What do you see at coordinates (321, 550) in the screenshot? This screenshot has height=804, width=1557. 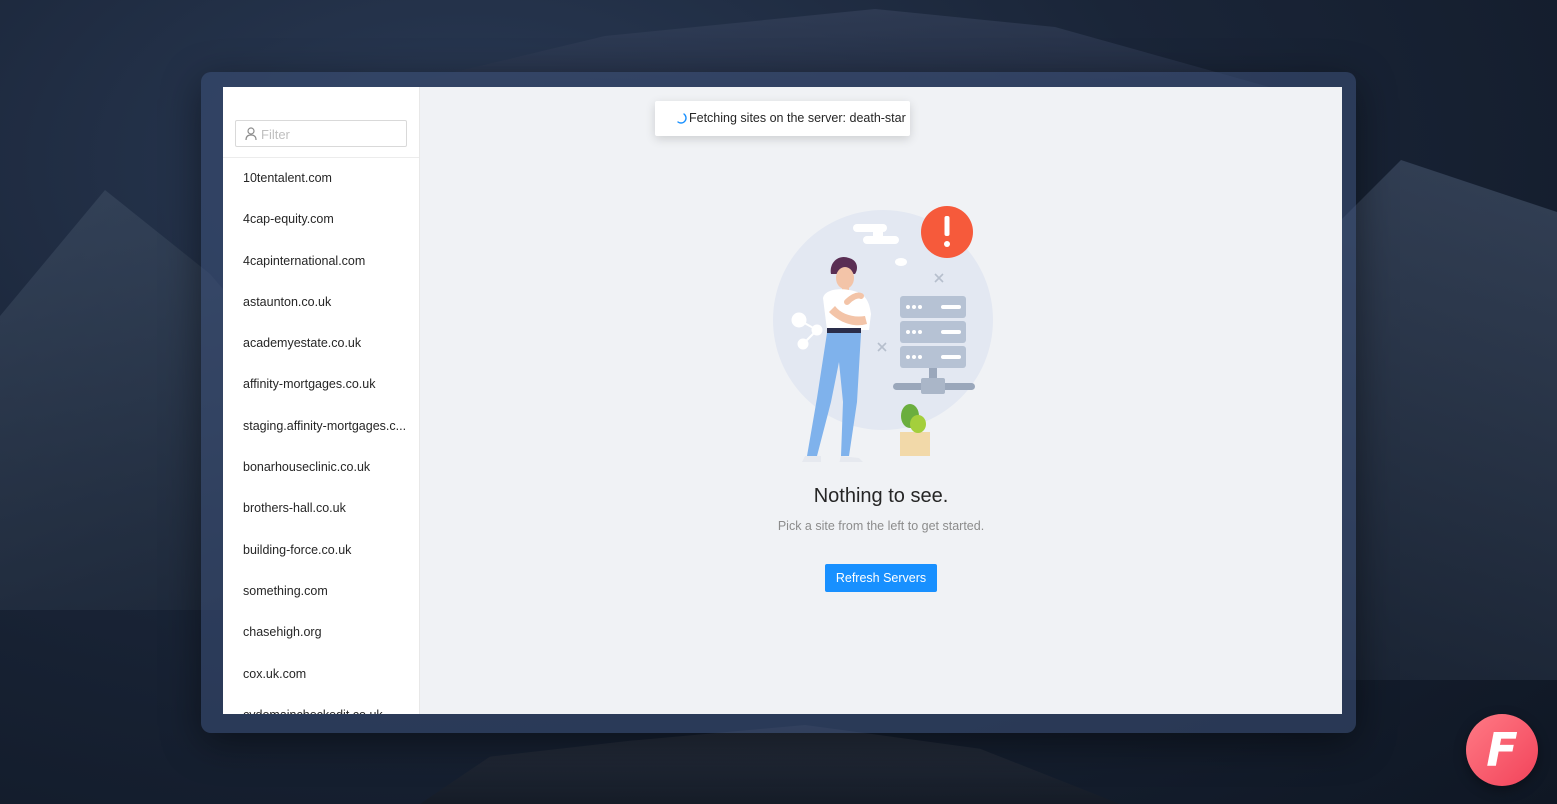 I see `site-list-item: building-force.co.uk` at bounding box center [321, 550].